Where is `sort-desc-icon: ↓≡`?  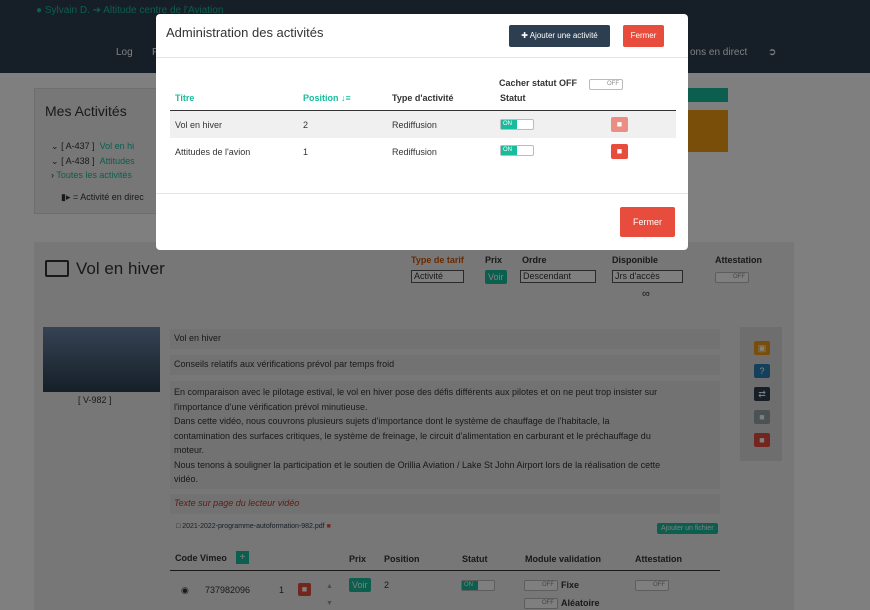 sort-desc-icon: ↓≡ is located at coordinates (346, 98).